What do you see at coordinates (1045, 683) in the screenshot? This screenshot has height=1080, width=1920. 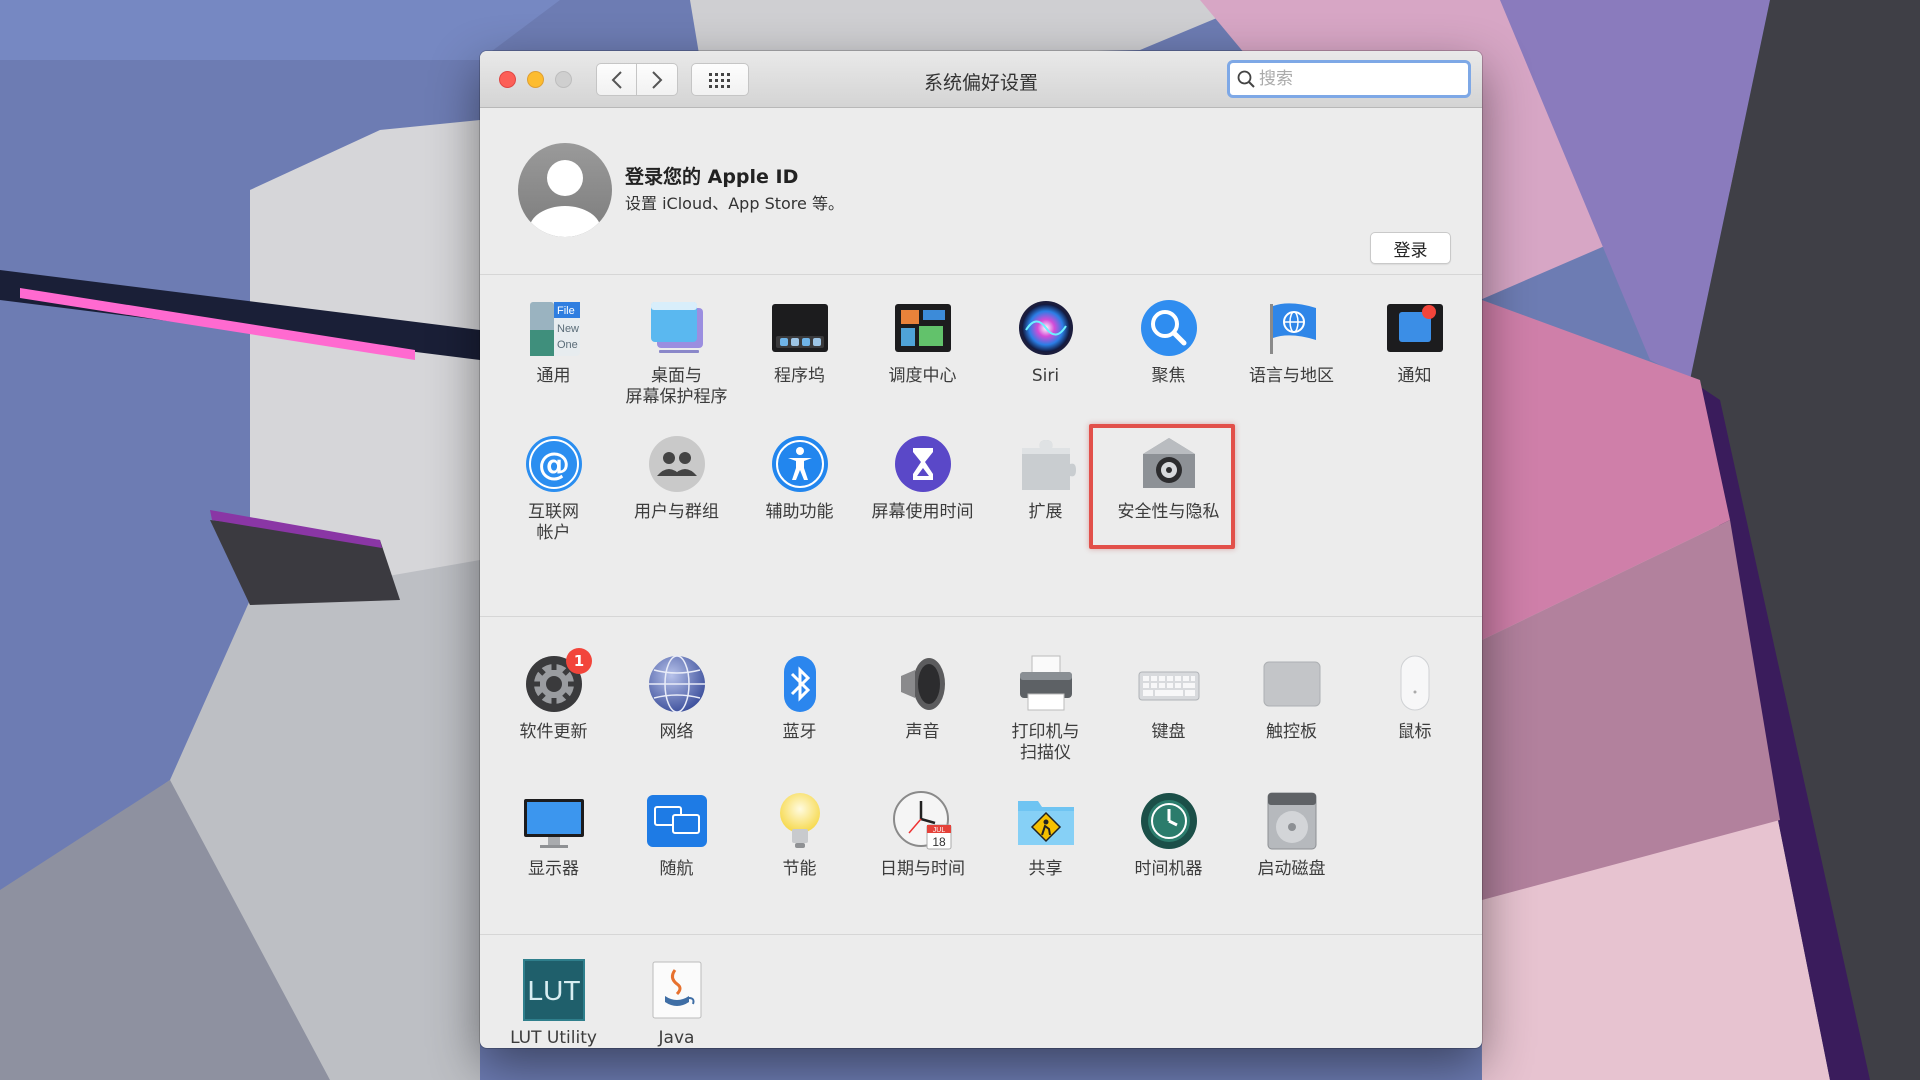 I see `printers-scanners-icon` at bounding box center [1045, 683].